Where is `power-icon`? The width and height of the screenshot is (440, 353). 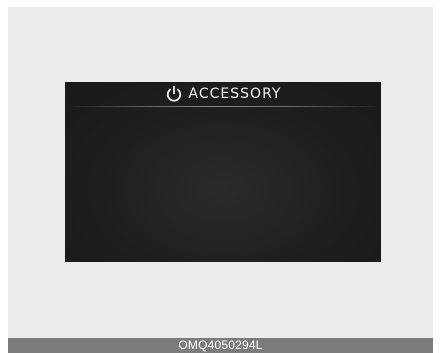
power-icon is located at coordinates (174, 94).